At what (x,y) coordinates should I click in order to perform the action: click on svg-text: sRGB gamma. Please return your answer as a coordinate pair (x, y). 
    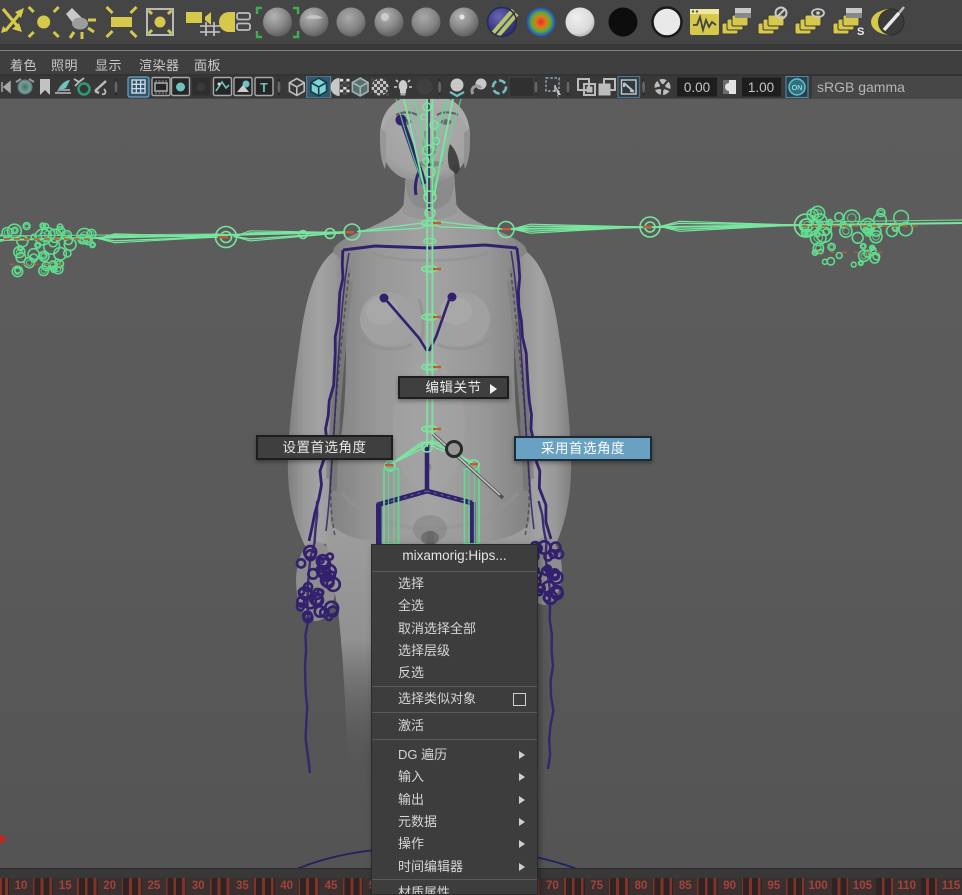
    Looking at the image, I should click on (861, 87).